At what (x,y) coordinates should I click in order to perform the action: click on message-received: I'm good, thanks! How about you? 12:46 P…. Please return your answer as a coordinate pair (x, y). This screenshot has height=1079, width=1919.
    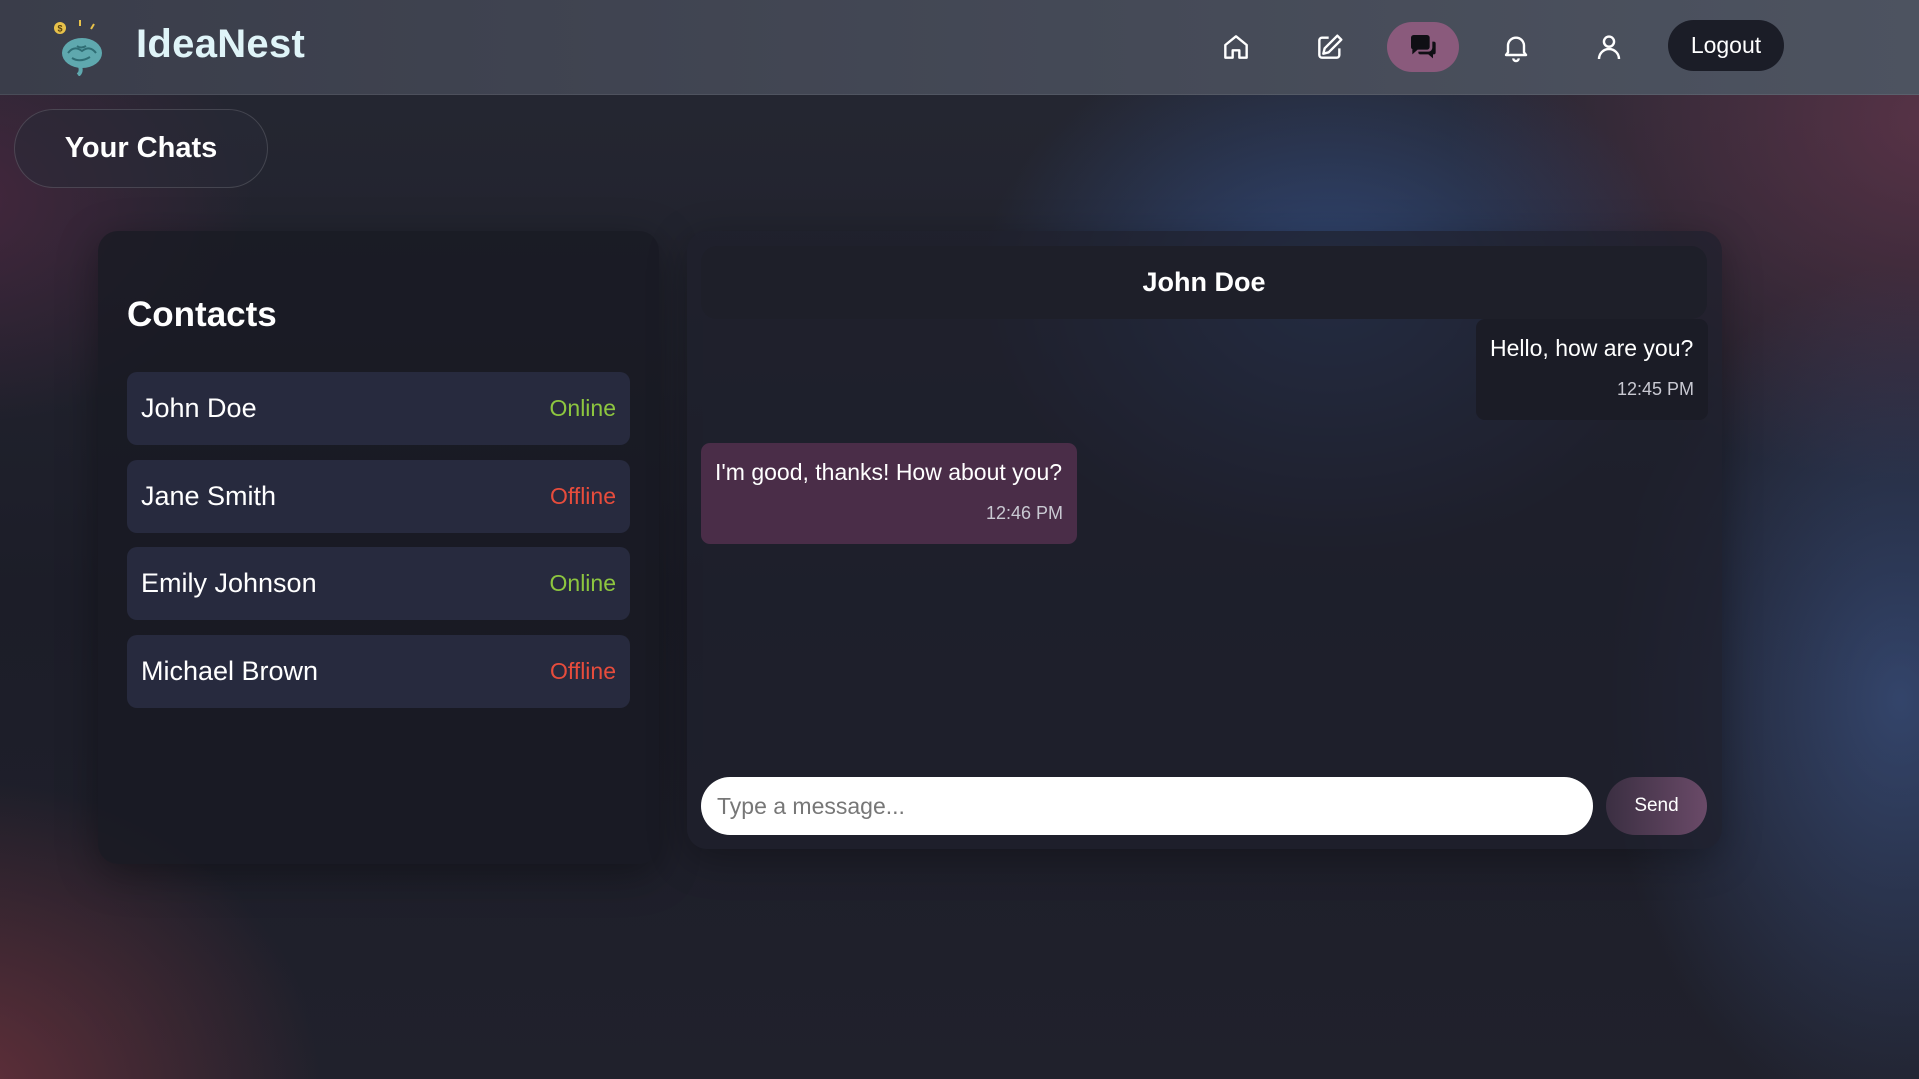
    Looking at the image, I should click on (889, 493).